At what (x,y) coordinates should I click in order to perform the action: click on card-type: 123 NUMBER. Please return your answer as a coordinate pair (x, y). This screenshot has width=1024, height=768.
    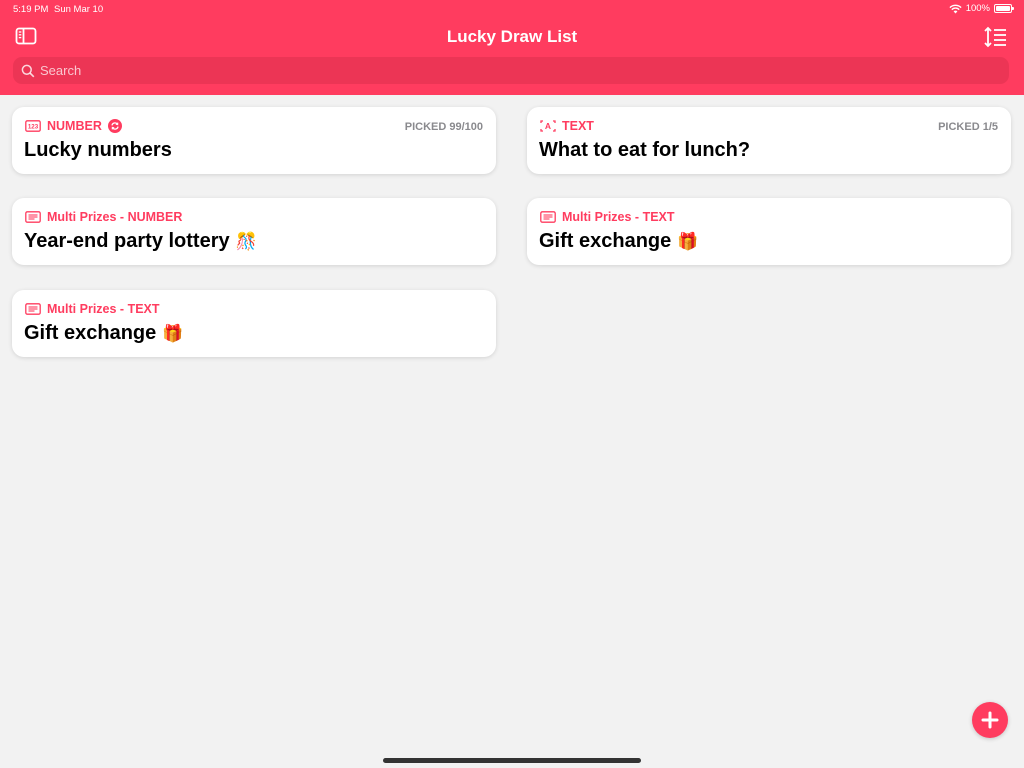
    Looking at the image, I should click on (73, 126).